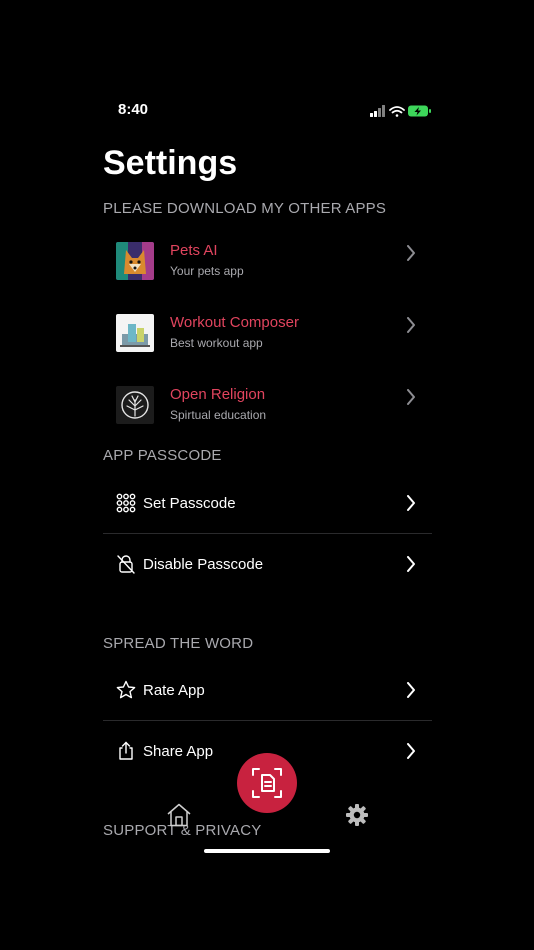  Describe the element at coordinates (218, 394) in the screenshot. I see `app-name: Open Religion` at that location.